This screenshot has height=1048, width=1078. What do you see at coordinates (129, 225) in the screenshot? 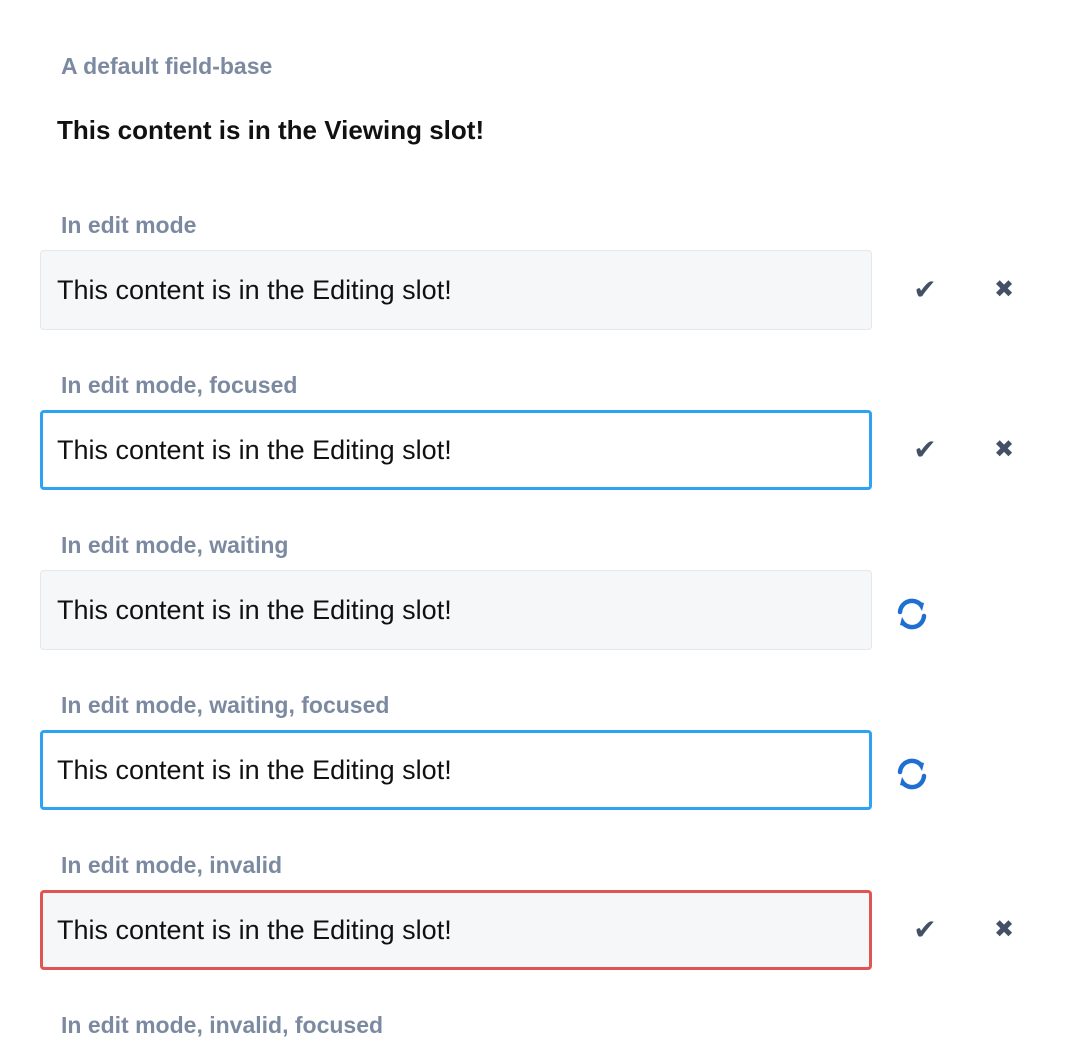
I see `section-label-edit: In edit mode` at bounding box center [129, 225].